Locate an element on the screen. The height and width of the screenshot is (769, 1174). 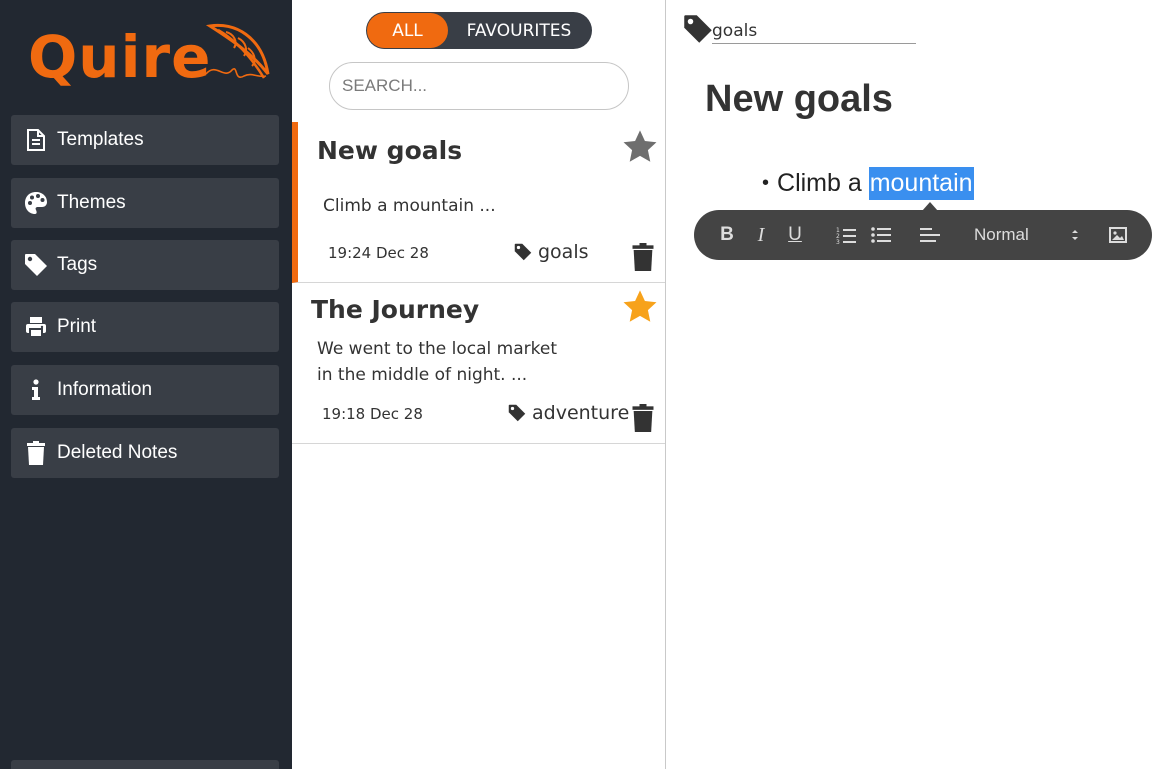
palette-icon is located at coordinates (36, 203).